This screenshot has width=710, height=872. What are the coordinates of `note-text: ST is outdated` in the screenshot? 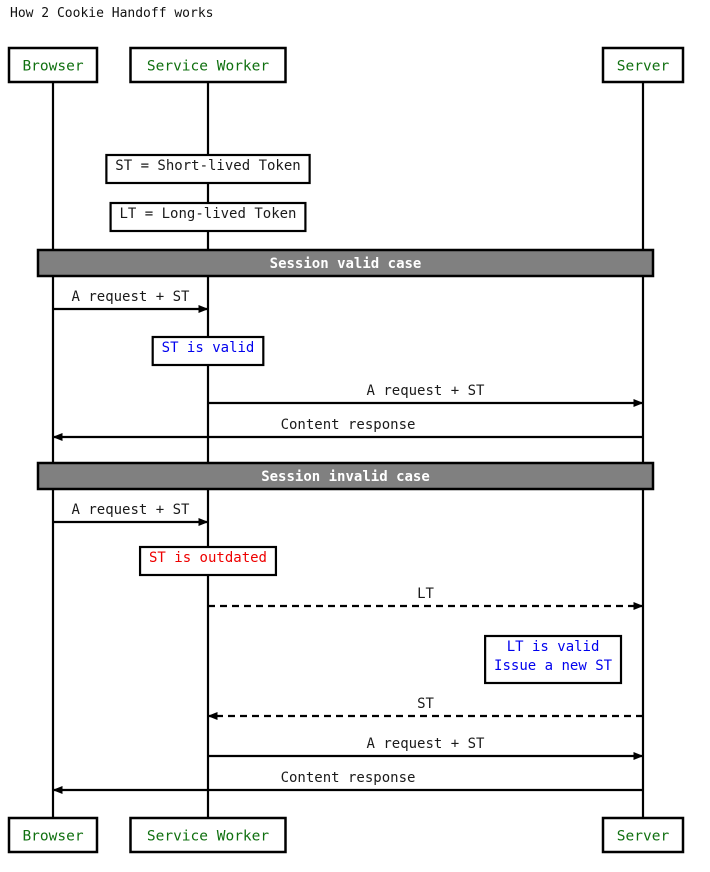 It's located at (208, 558).